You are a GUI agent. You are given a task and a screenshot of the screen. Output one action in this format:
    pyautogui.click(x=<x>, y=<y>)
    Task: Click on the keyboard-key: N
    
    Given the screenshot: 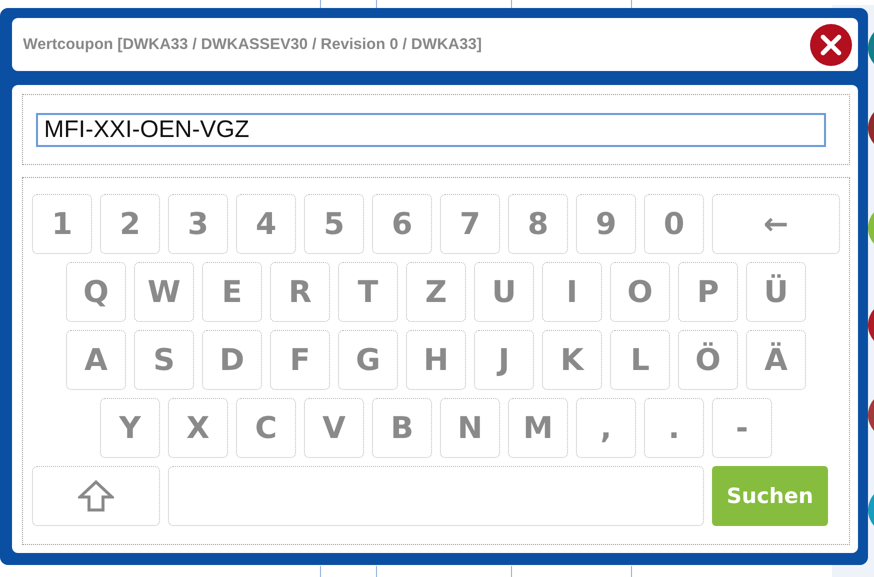 What is the action you would take?
    pyautogui.click(x=470, y=428)
    